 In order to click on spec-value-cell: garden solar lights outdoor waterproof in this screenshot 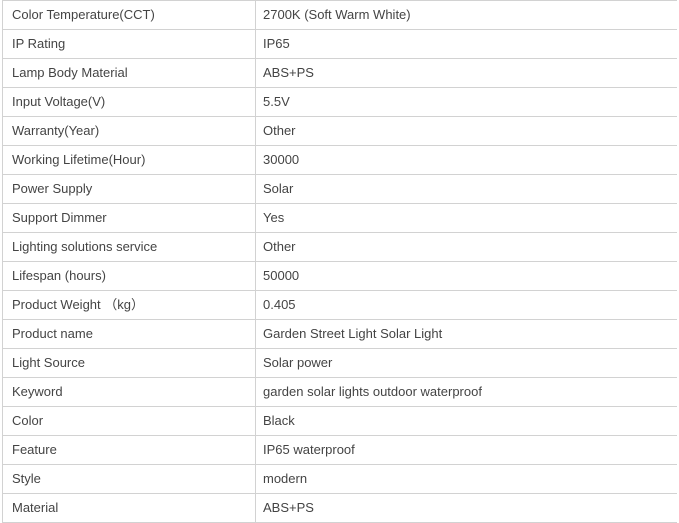, I will do `click(466, 392)`.